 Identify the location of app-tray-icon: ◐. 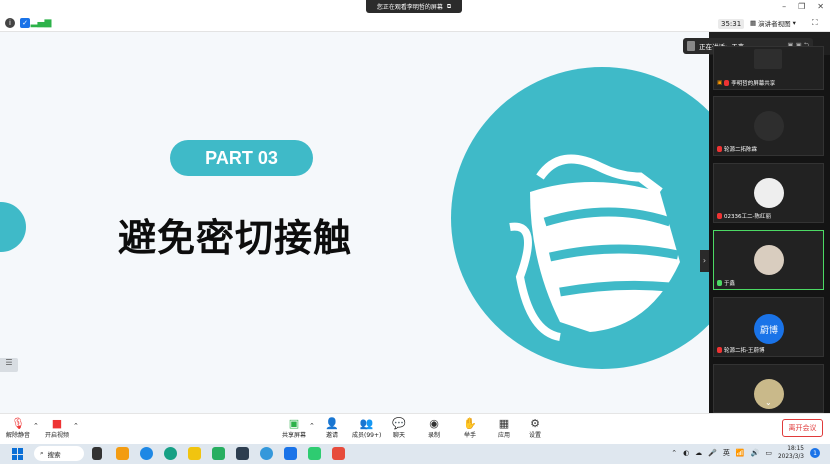
(686, 453).